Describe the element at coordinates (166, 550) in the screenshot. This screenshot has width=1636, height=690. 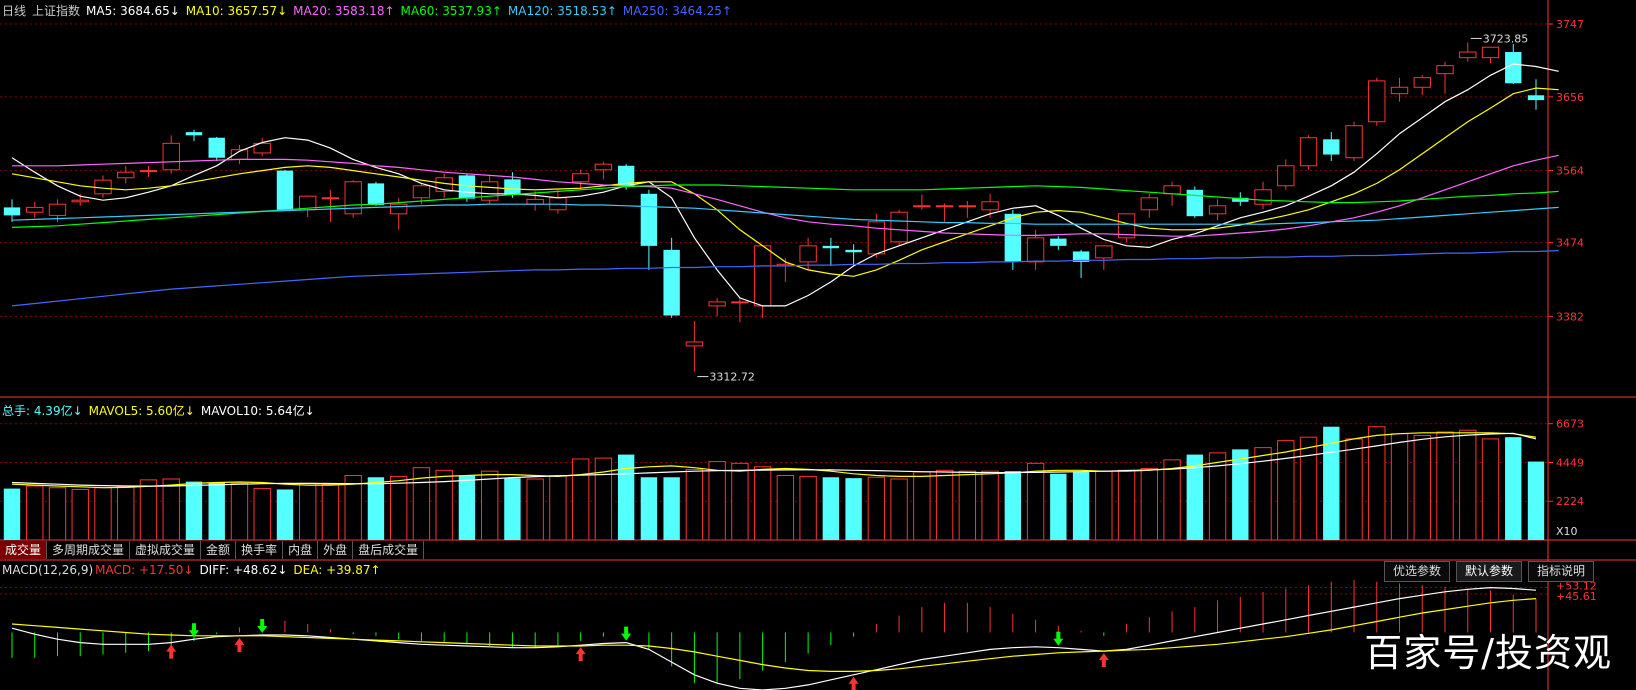
I see `tab-virtual-volume: 虚拟成交量` at that location.